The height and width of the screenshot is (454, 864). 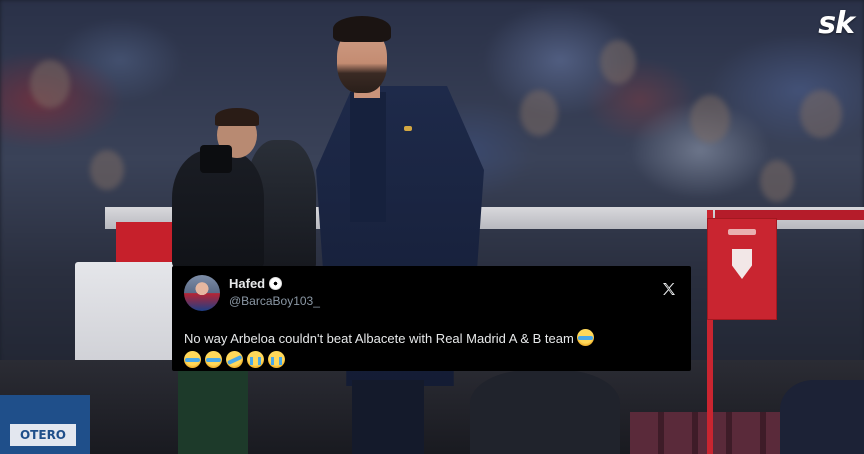 What do you see at coordinates (274, 291) in the screenshot?
I see `user-info: Hafed @BarcaBoy103_` at bounding box center [274, 291].